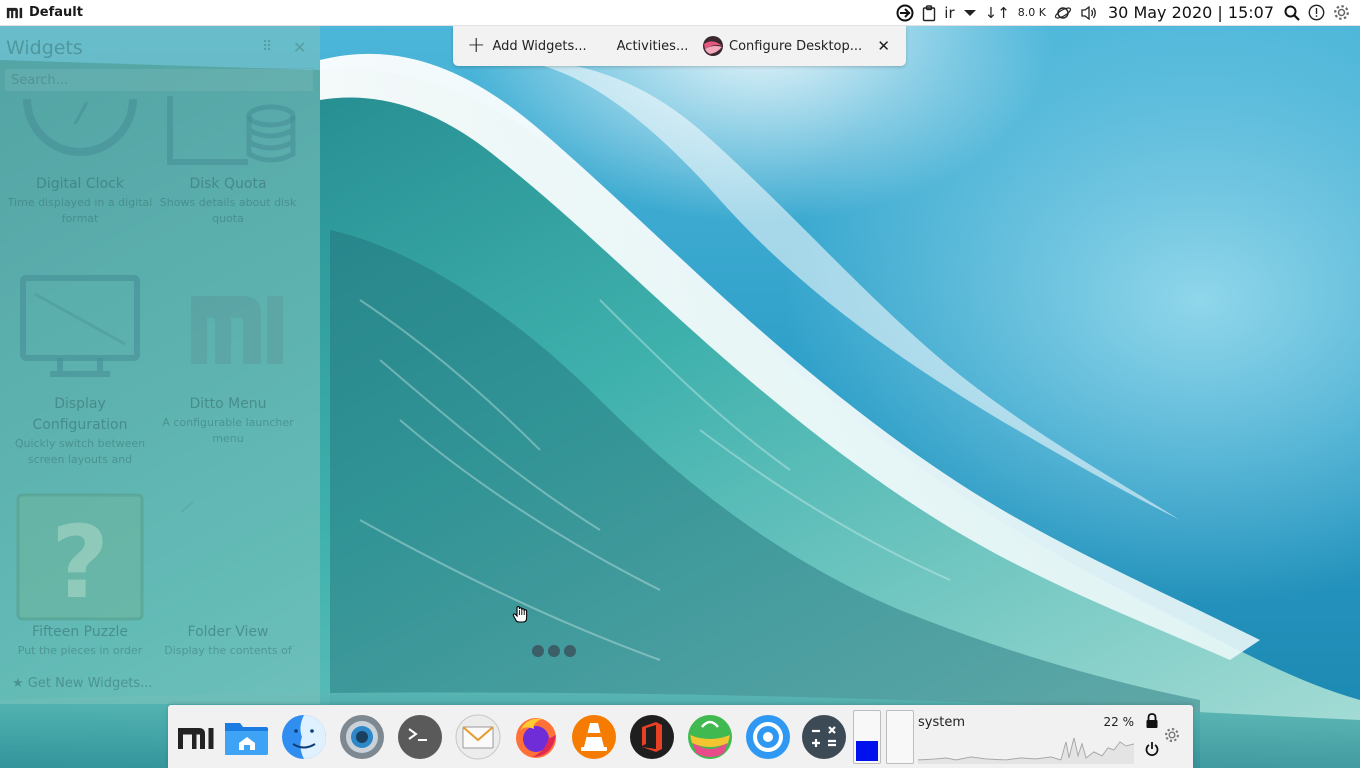 The width and height of the screenshot is (1360, 768). I want to click on widget-description: Time displayed in a digital format, so click(80, 210).